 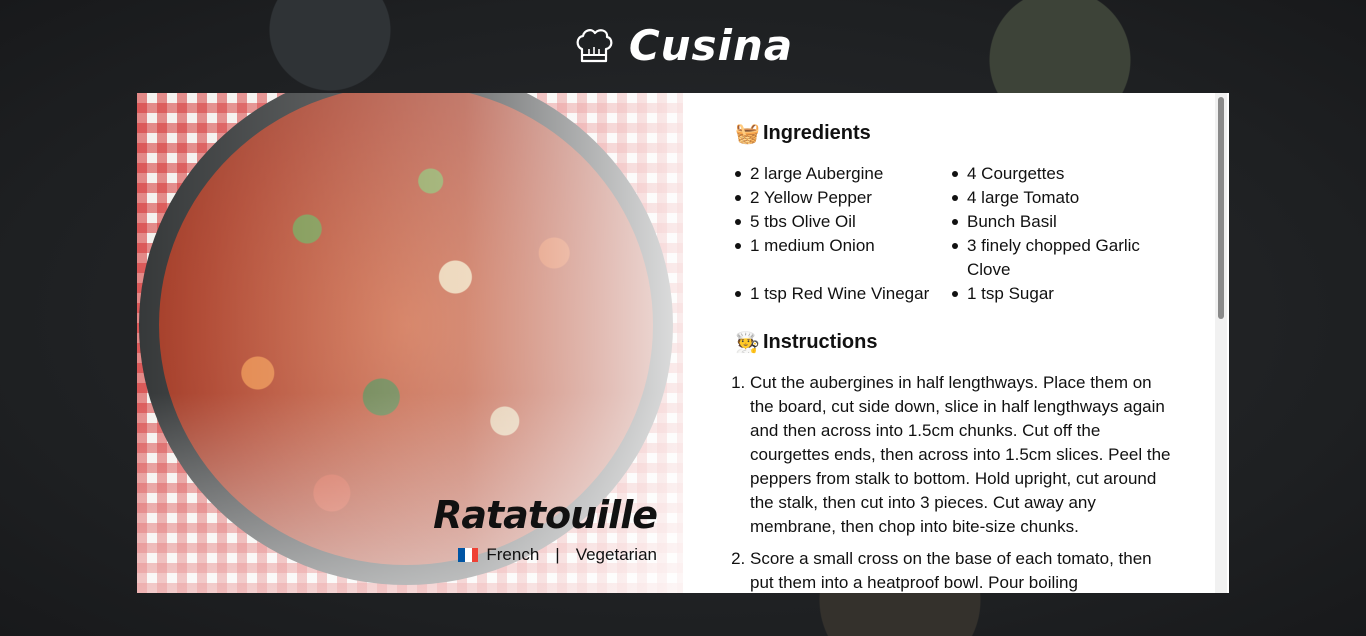 What do you see at coordinates (468, 555) in the screenshot?
I see `france-flag-icon` at bounding box center [468, 555].